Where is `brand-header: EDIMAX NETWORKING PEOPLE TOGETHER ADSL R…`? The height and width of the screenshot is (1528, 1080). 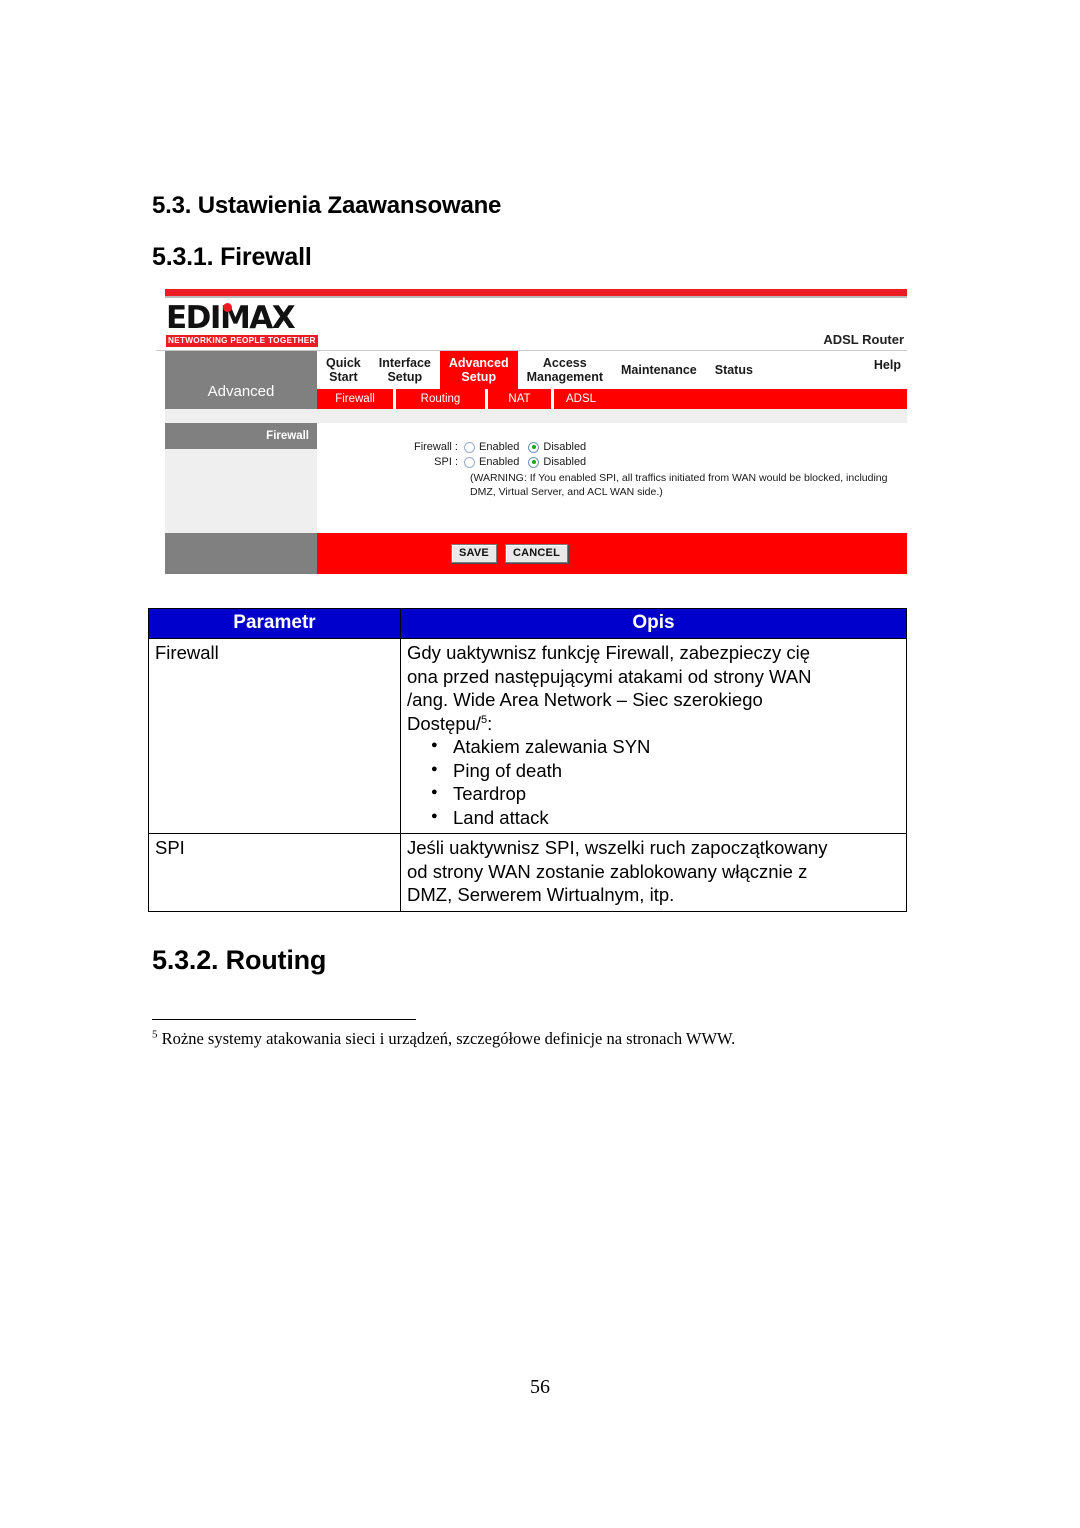
brand-header: EDIMAX NETWORKING PEOPLE TOGETHER ADSL R… is located at coordinates (531, 324).